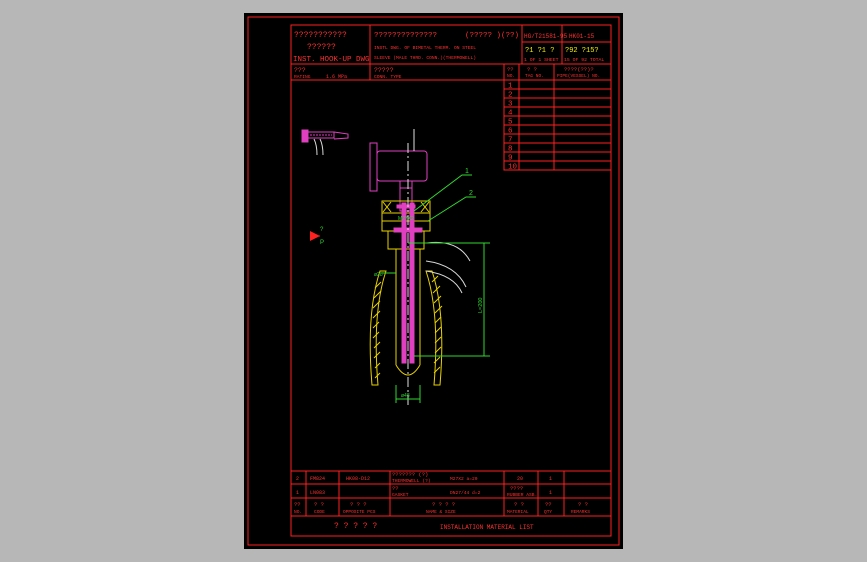  I want to click on material-row-1-spec: M27X2 a=20, so click(464, 479).